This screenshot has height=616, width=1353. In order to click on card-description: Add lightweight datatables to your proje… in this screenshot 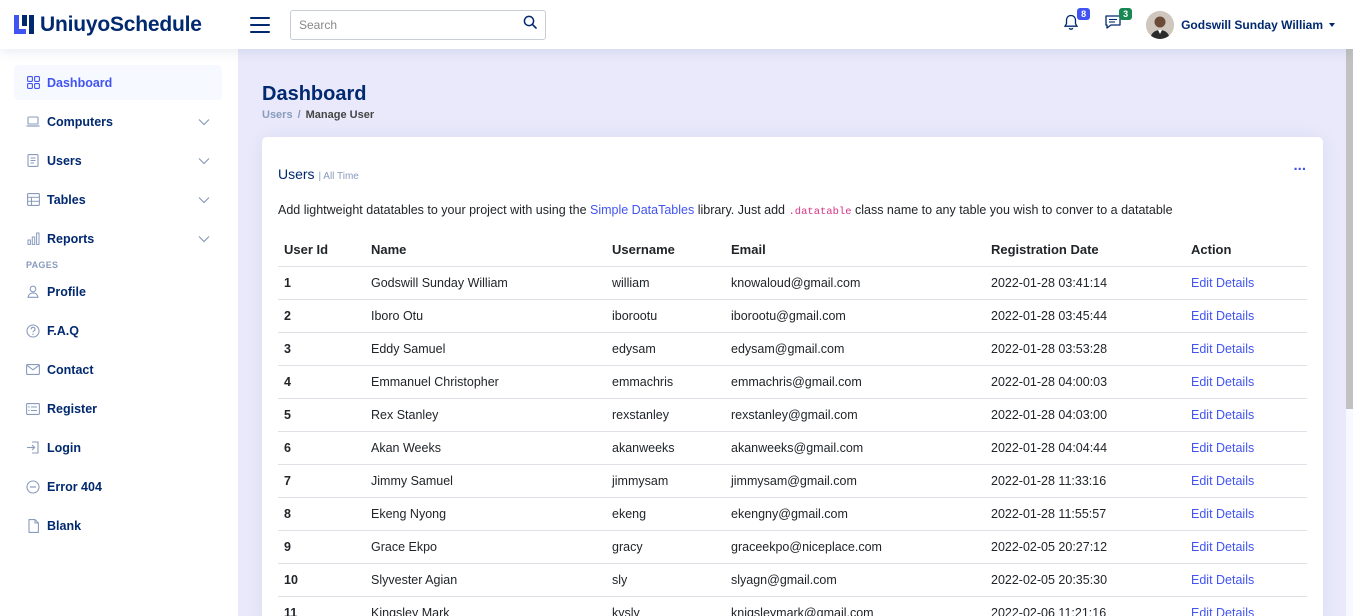, I will do `click(725, 210)`.